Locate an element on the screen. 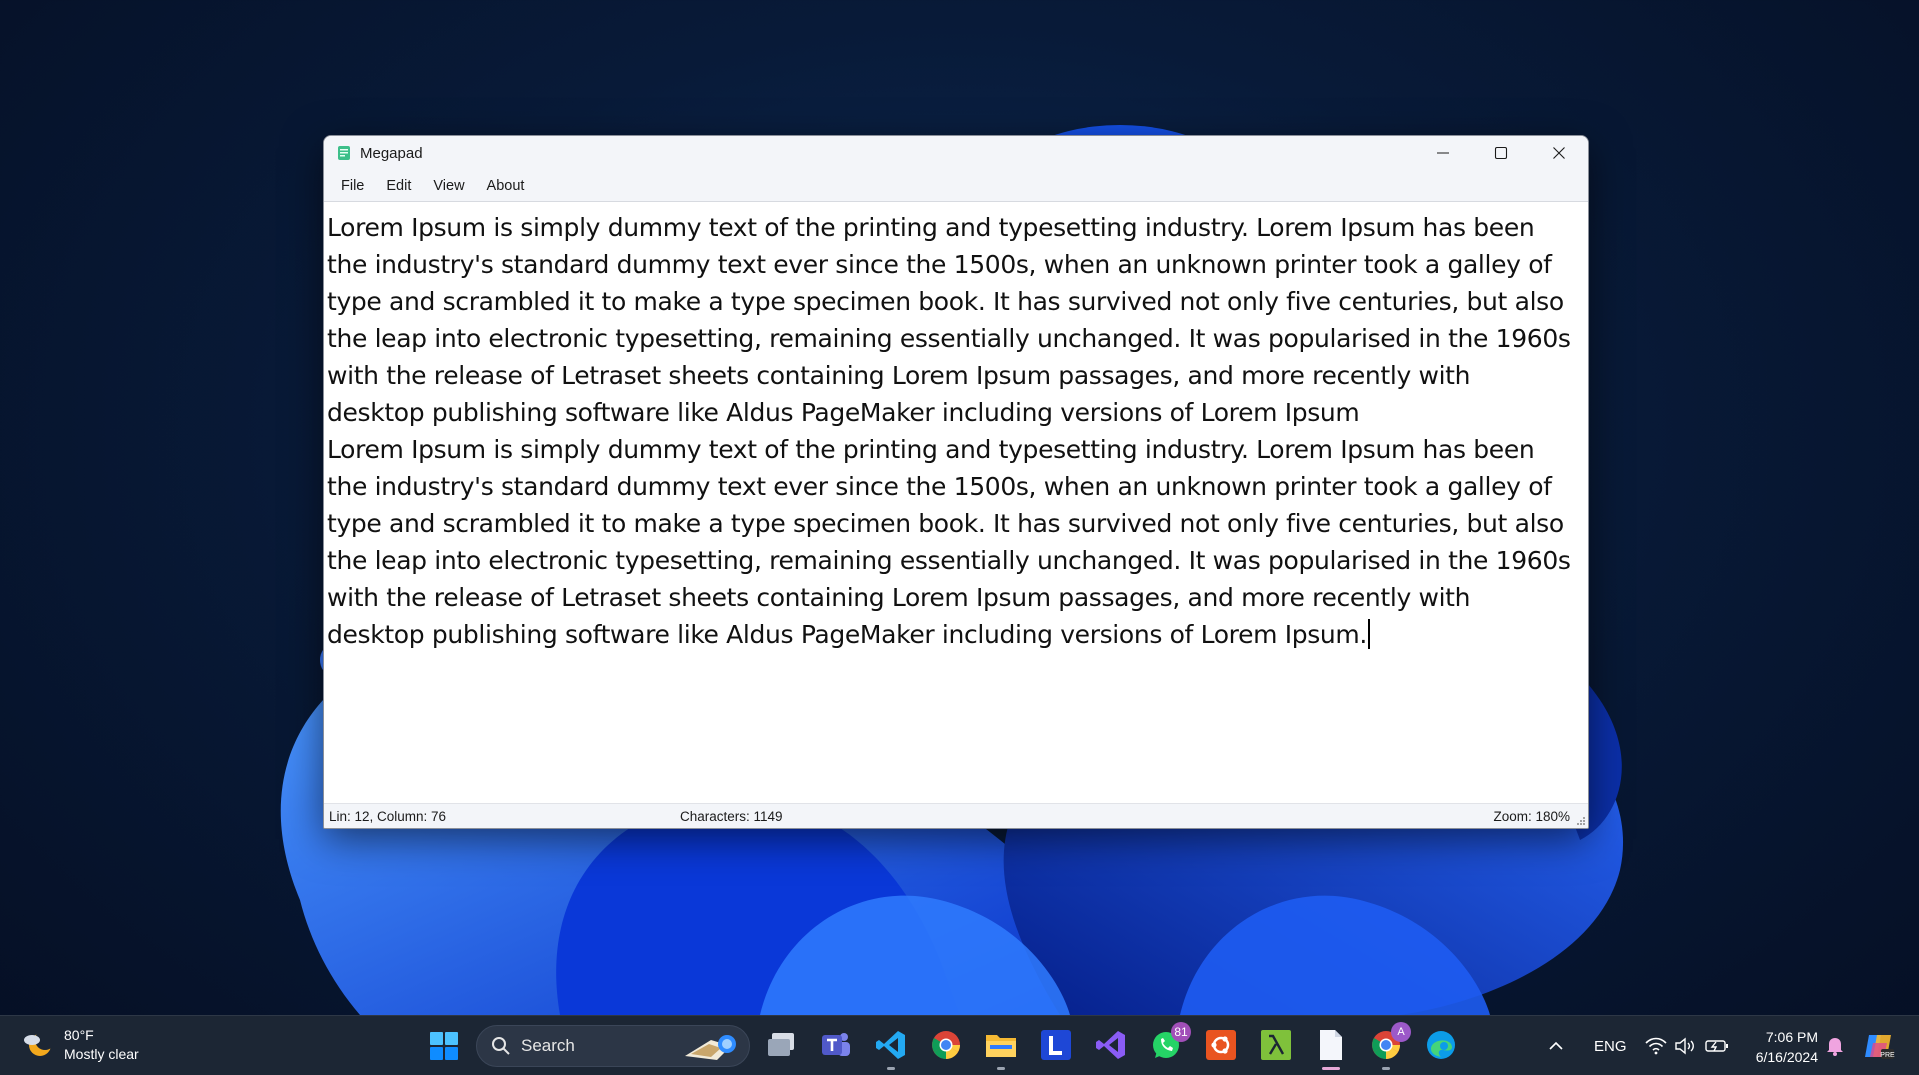 Image resolution: width=1919 pixels, height=1075 pixels. minimize-button is located at coordinates (1443, 153).